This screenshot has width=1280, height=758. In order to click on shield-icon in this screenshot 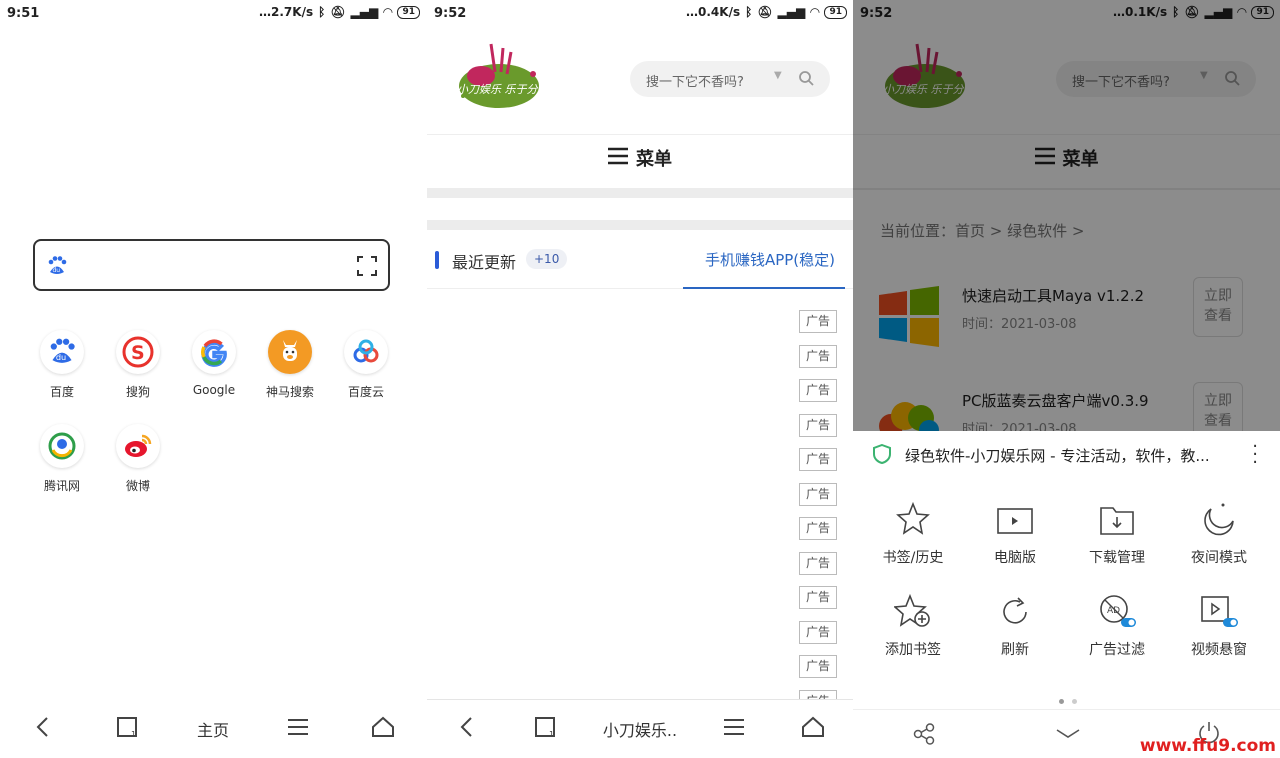, I will do `click(882, 455)`.